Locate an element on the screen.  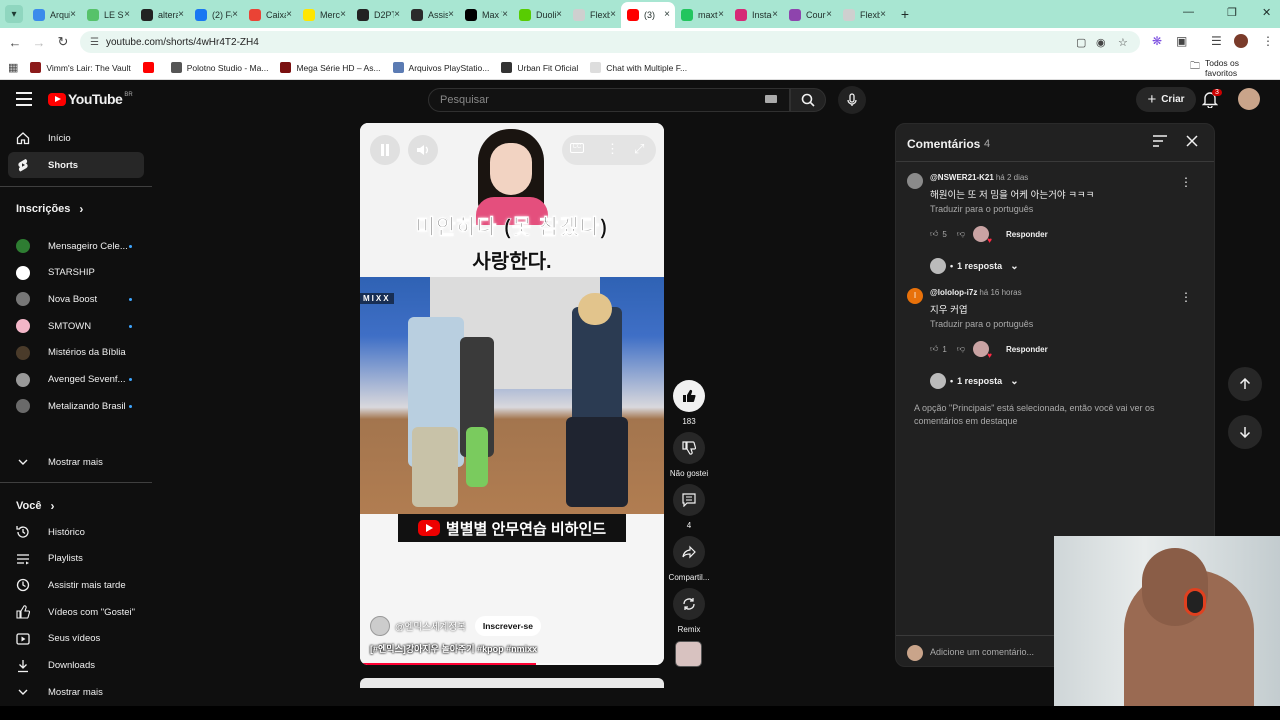
sidebar-item-your-videos: Seus vídeos is located at coordinates (76, 639).